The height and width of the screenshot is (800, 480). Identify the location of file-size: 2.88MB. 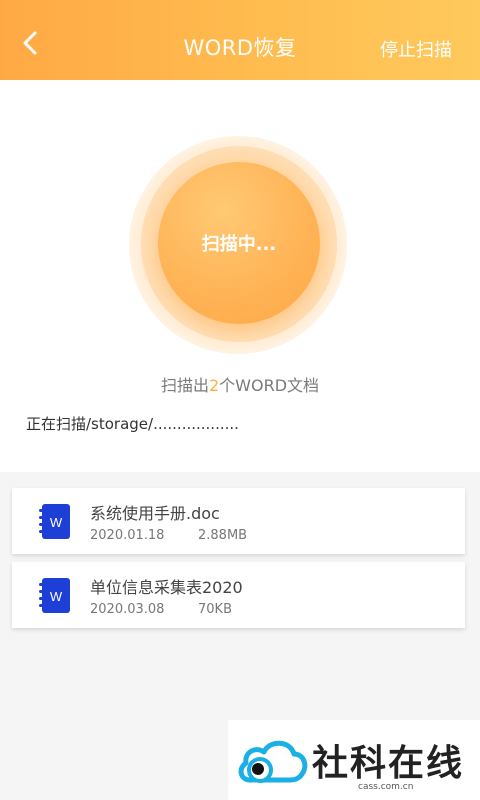
(223, 535).